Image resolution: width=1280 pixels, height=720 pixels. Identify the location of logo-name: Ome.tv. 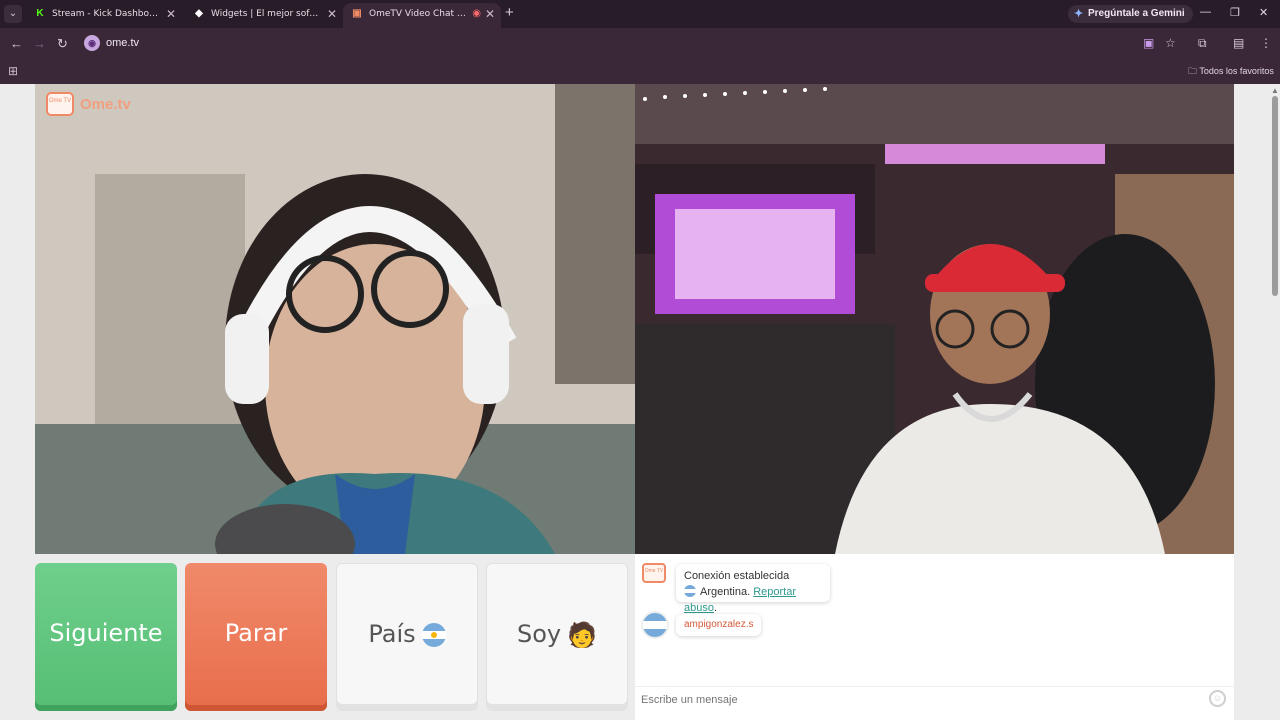
(105, 104).